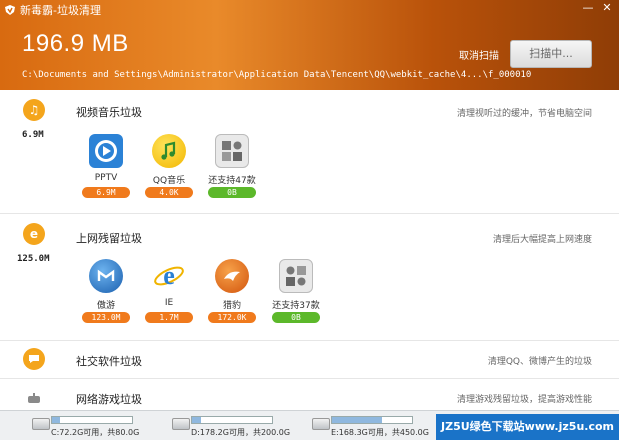 This screenshot has width=619, height=440. Describe the element at coordinates (105, 306) in the screenshot. I see `app-name: 傲游` at that location.